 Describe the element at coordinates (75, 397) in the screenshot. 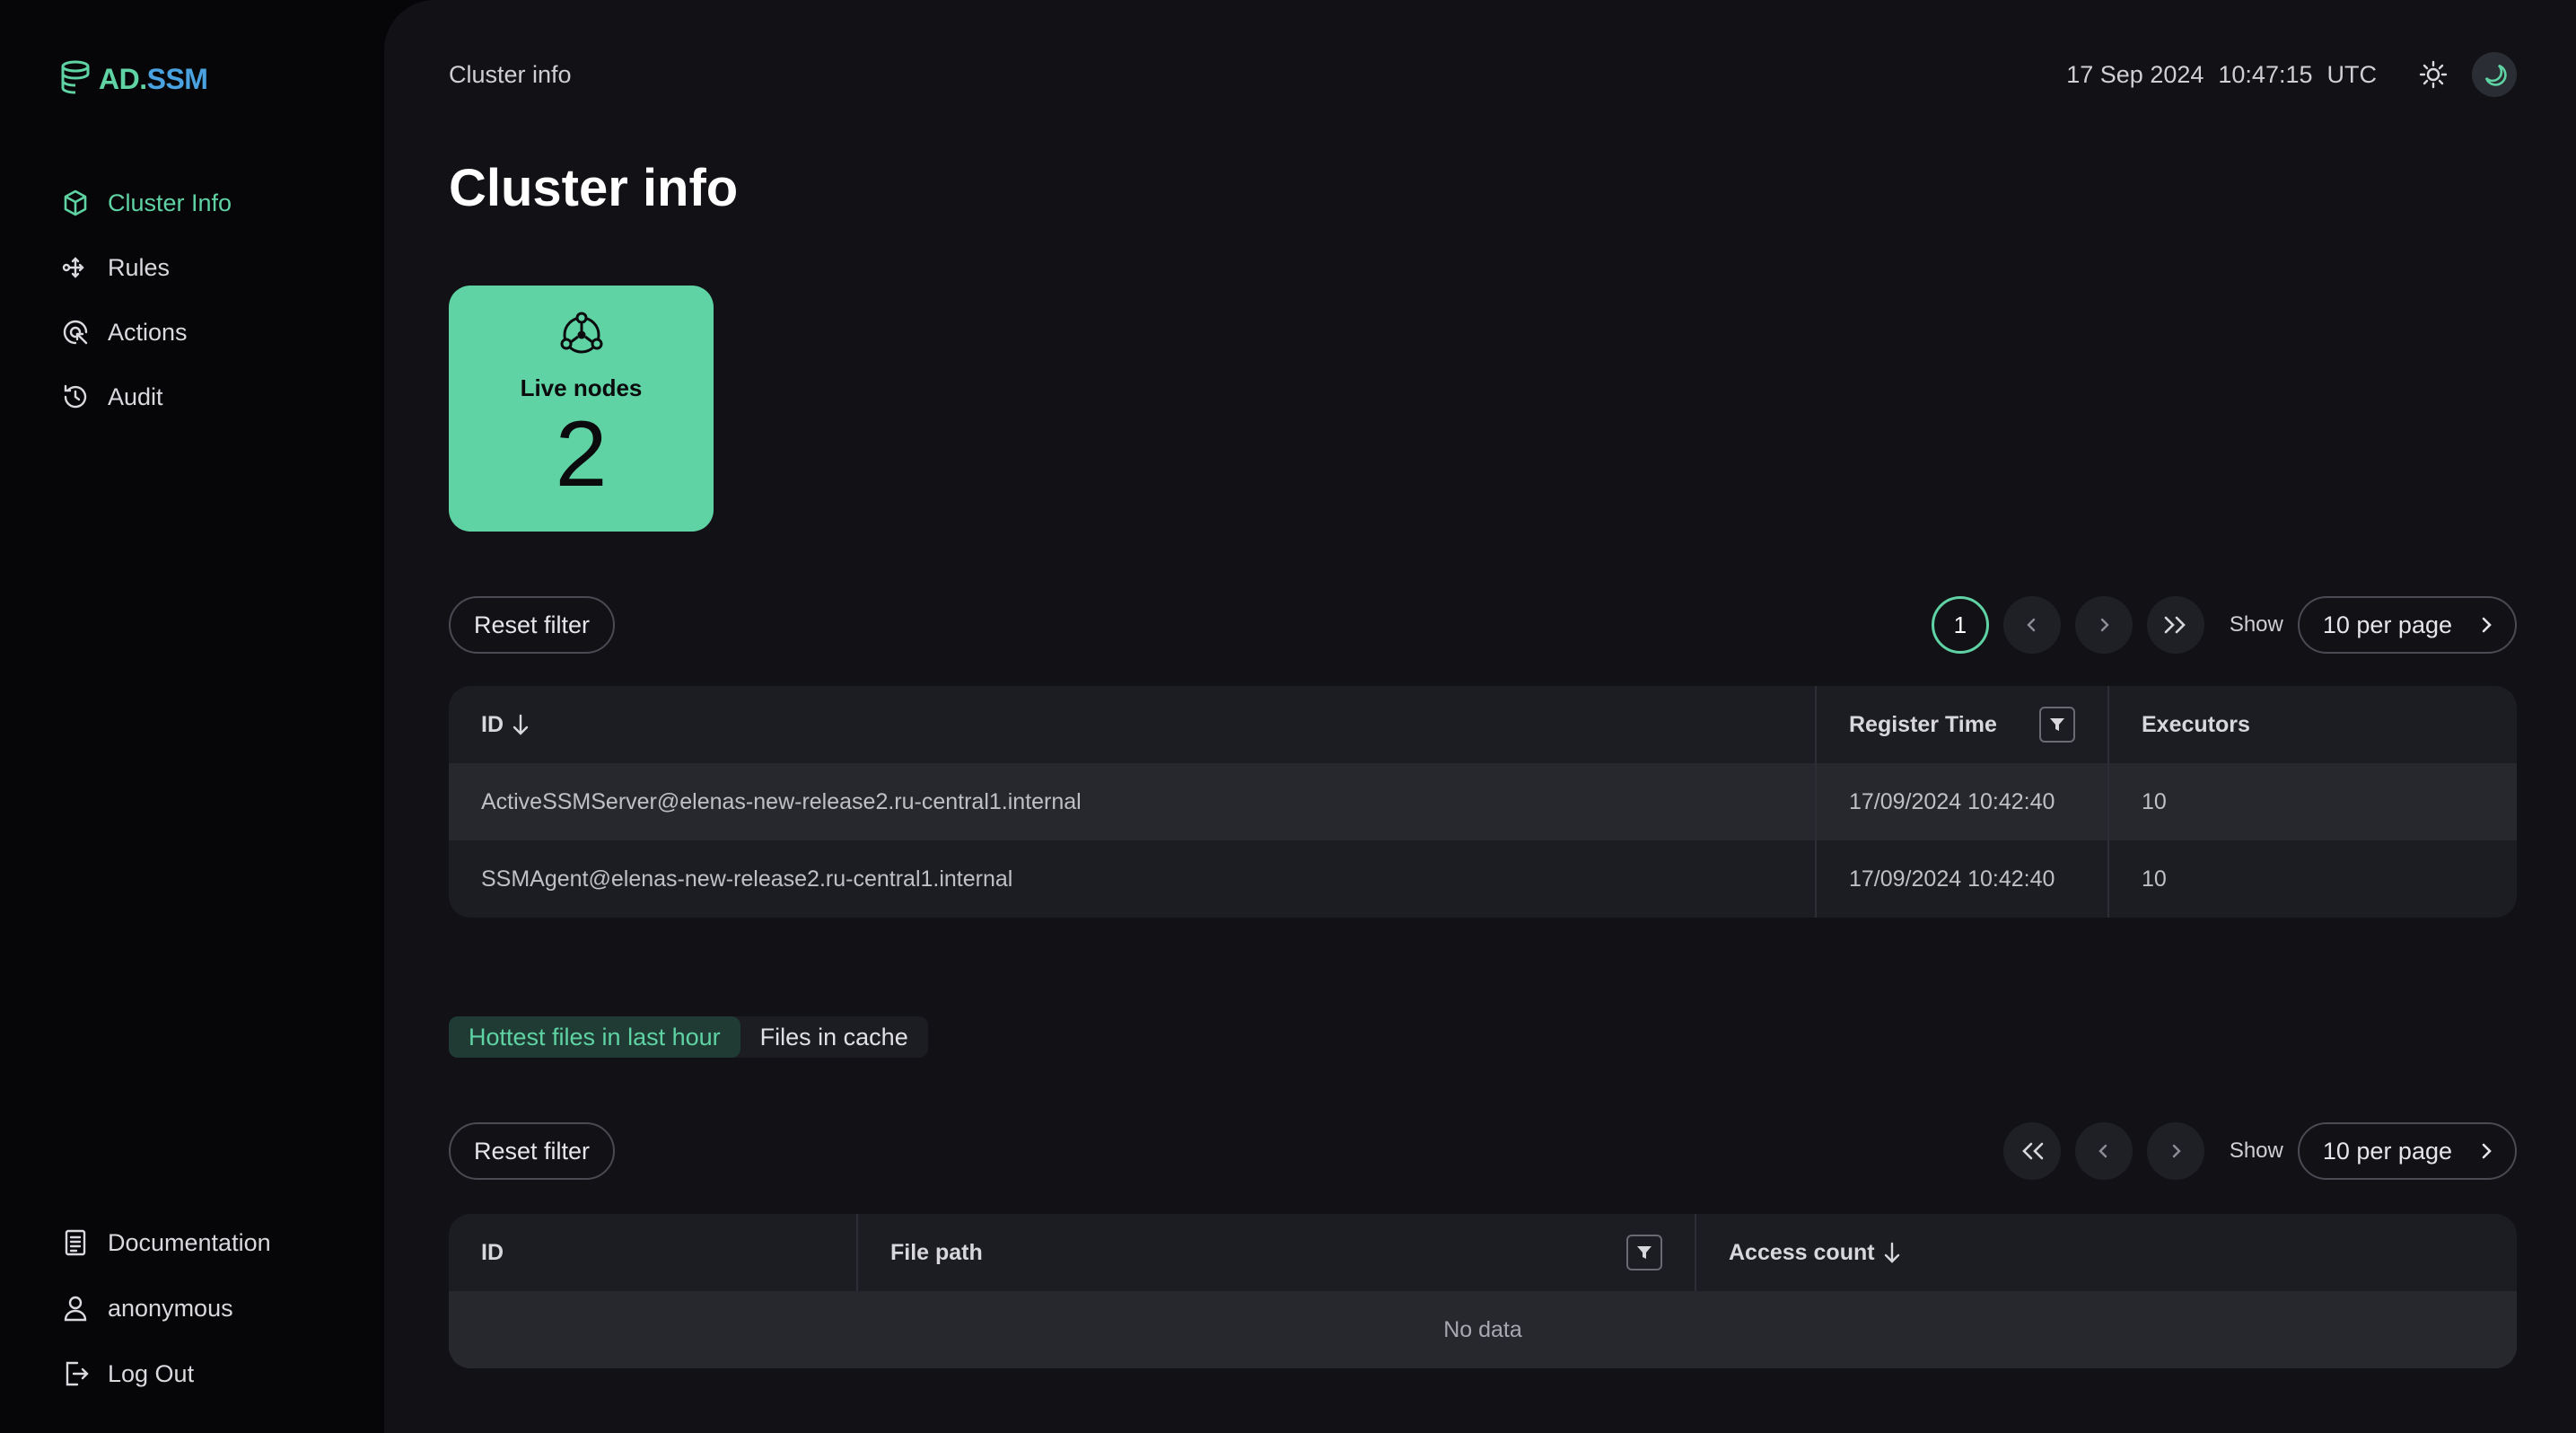

I see `history-icon` at that location.